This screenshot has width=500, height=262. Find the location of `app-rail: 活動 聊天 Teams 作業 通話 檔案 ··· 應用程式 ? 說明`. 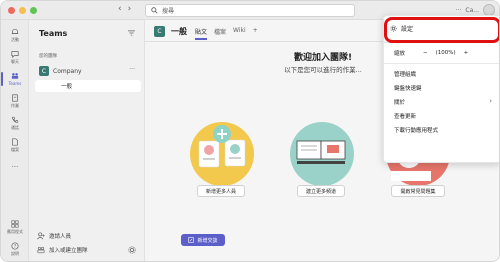

app-rail: 活動 聊天 Teams 作業 通話 檔案 ··· 應用程式 ? 說明 is located at coordinates (15, 140).